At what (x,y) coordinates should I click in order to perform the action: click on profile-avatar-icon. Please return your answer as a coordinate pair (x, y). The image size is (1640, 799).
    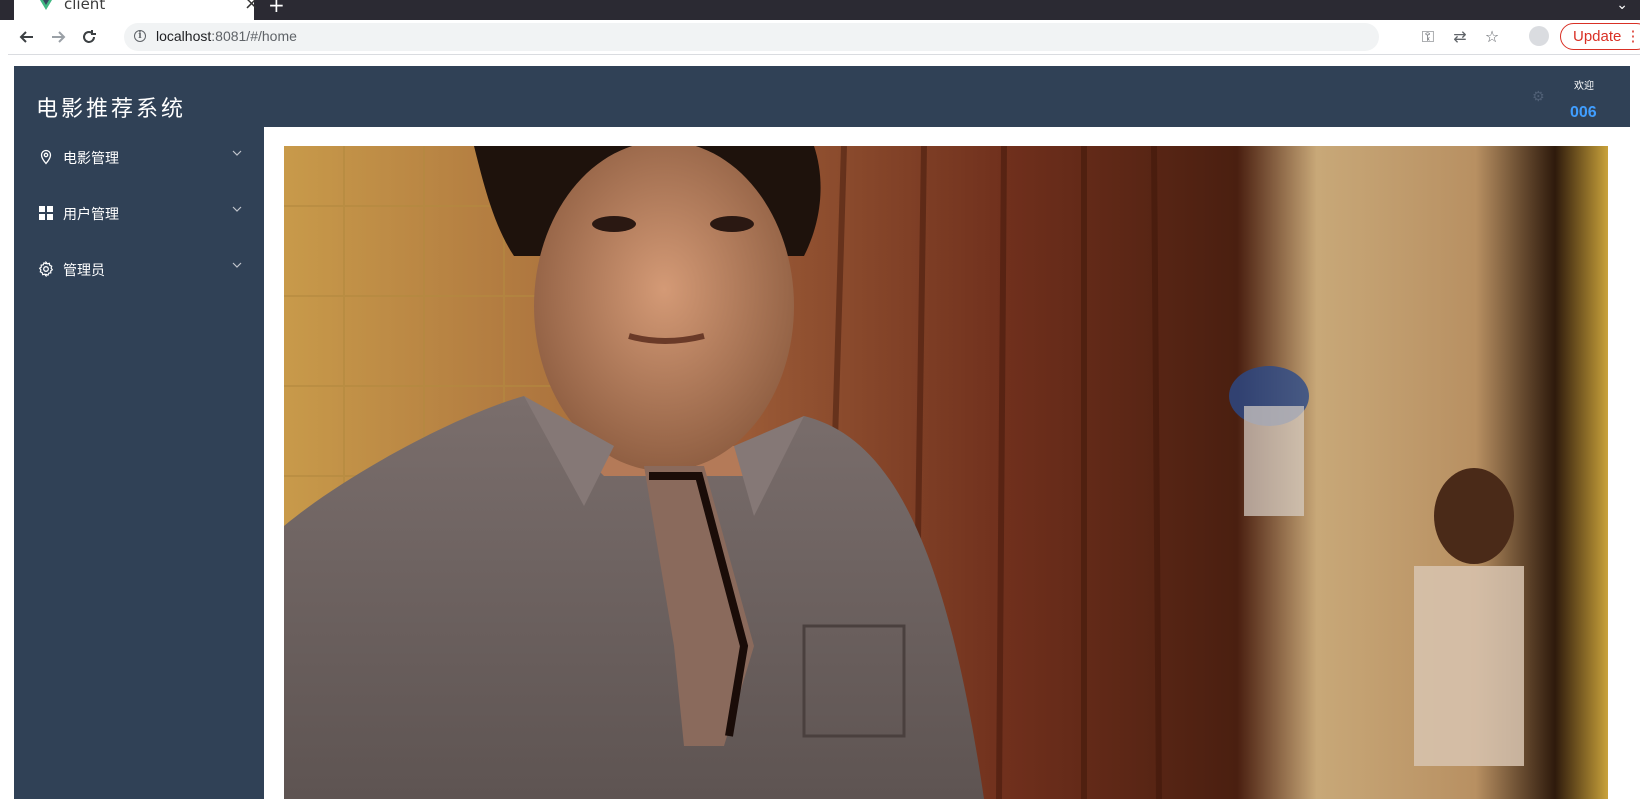
    Looking at the image, I should click on (1539, 36).